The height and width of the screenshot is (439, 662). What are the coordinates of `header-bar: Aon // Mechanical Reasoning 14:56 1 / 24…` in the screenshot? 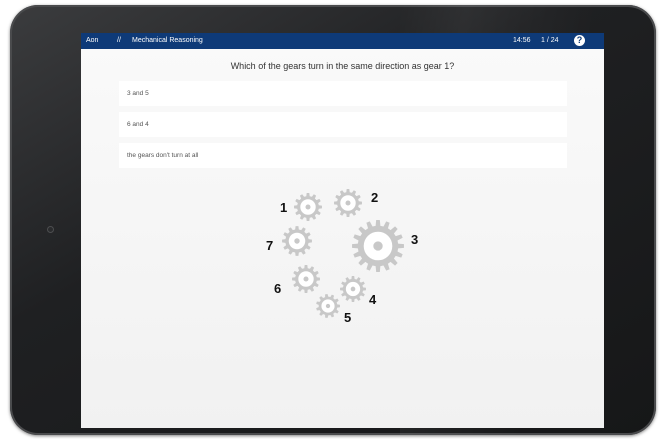 It's located at (342, 41).